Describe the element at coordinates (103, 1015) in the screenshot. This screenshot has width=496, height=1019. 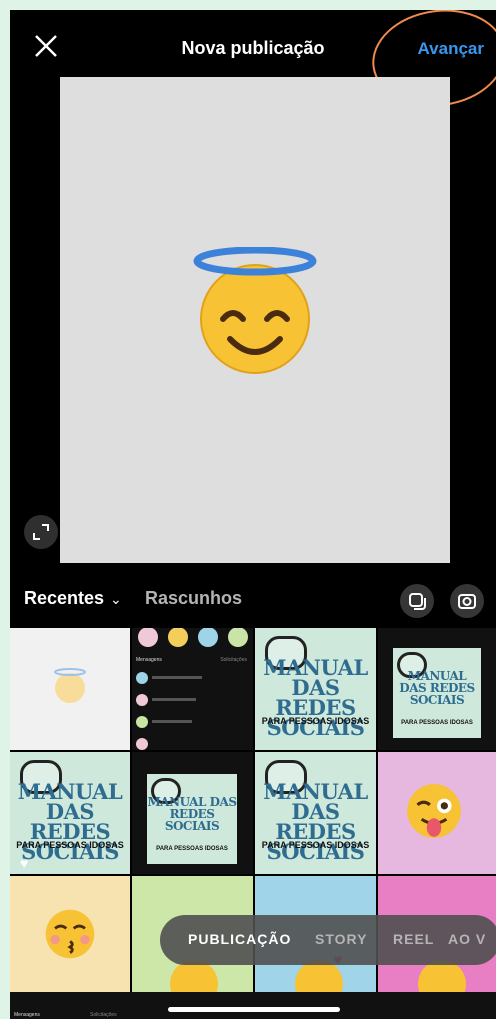
I see `bottom-requests-label: Solicitações` at that location.